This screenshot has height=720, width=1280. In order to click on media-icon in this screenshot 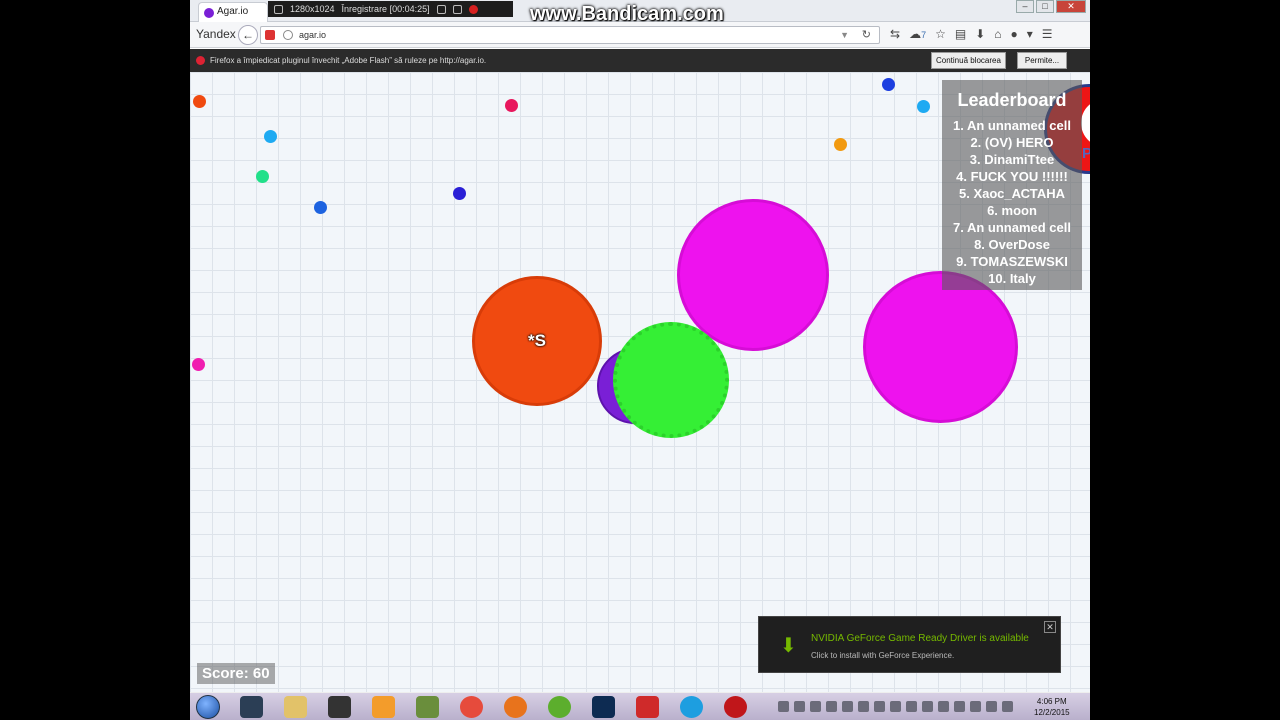, I will do `click(383, 707)`.